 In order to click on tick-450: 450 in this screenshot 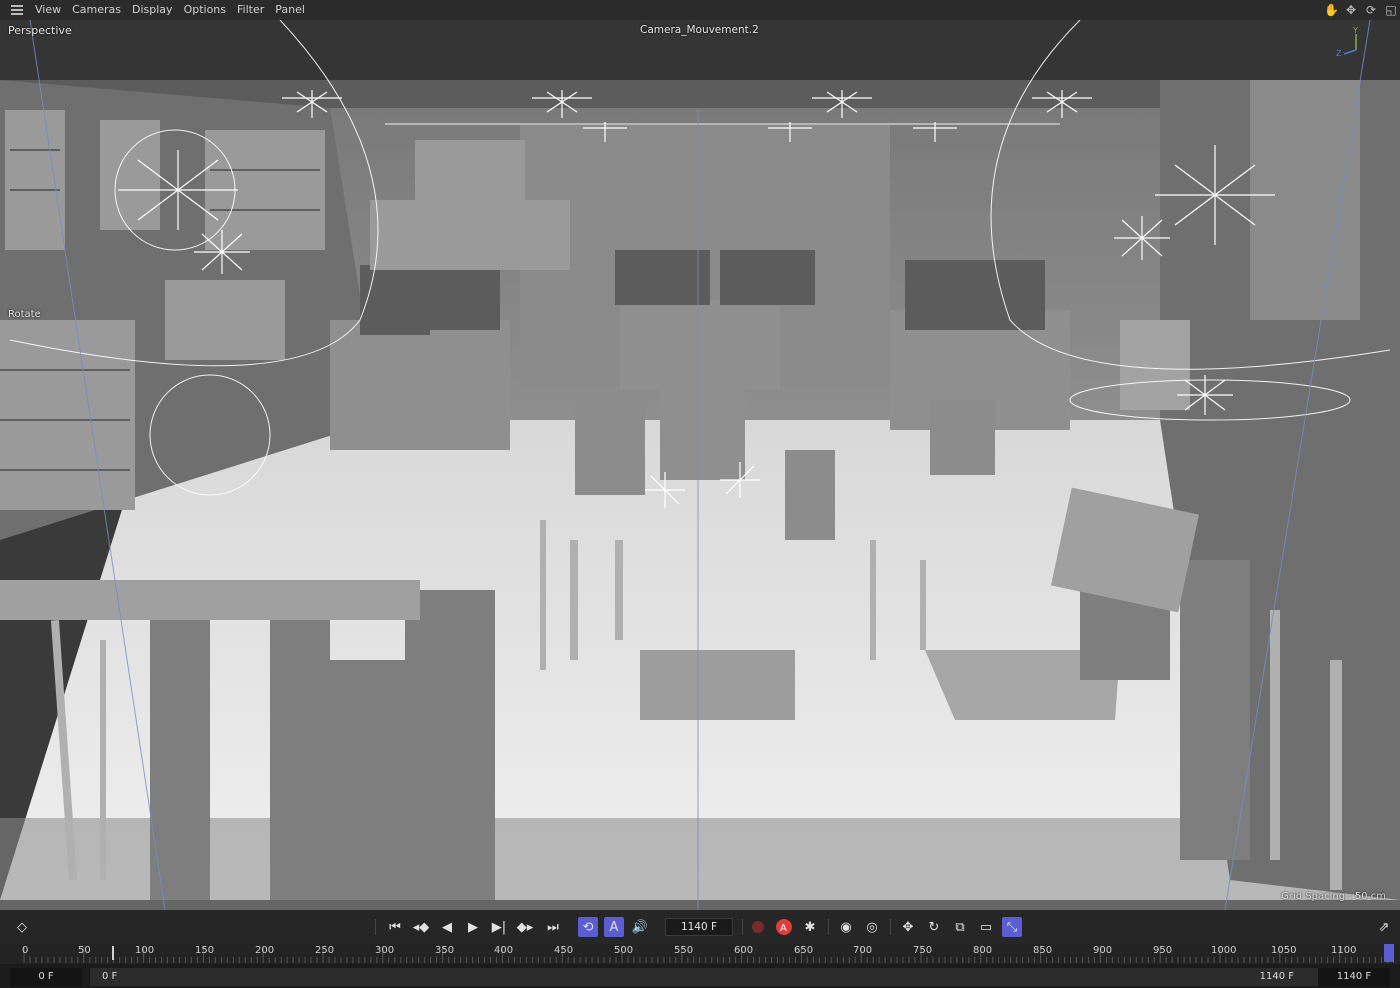, I will do `click(564, 950)`.